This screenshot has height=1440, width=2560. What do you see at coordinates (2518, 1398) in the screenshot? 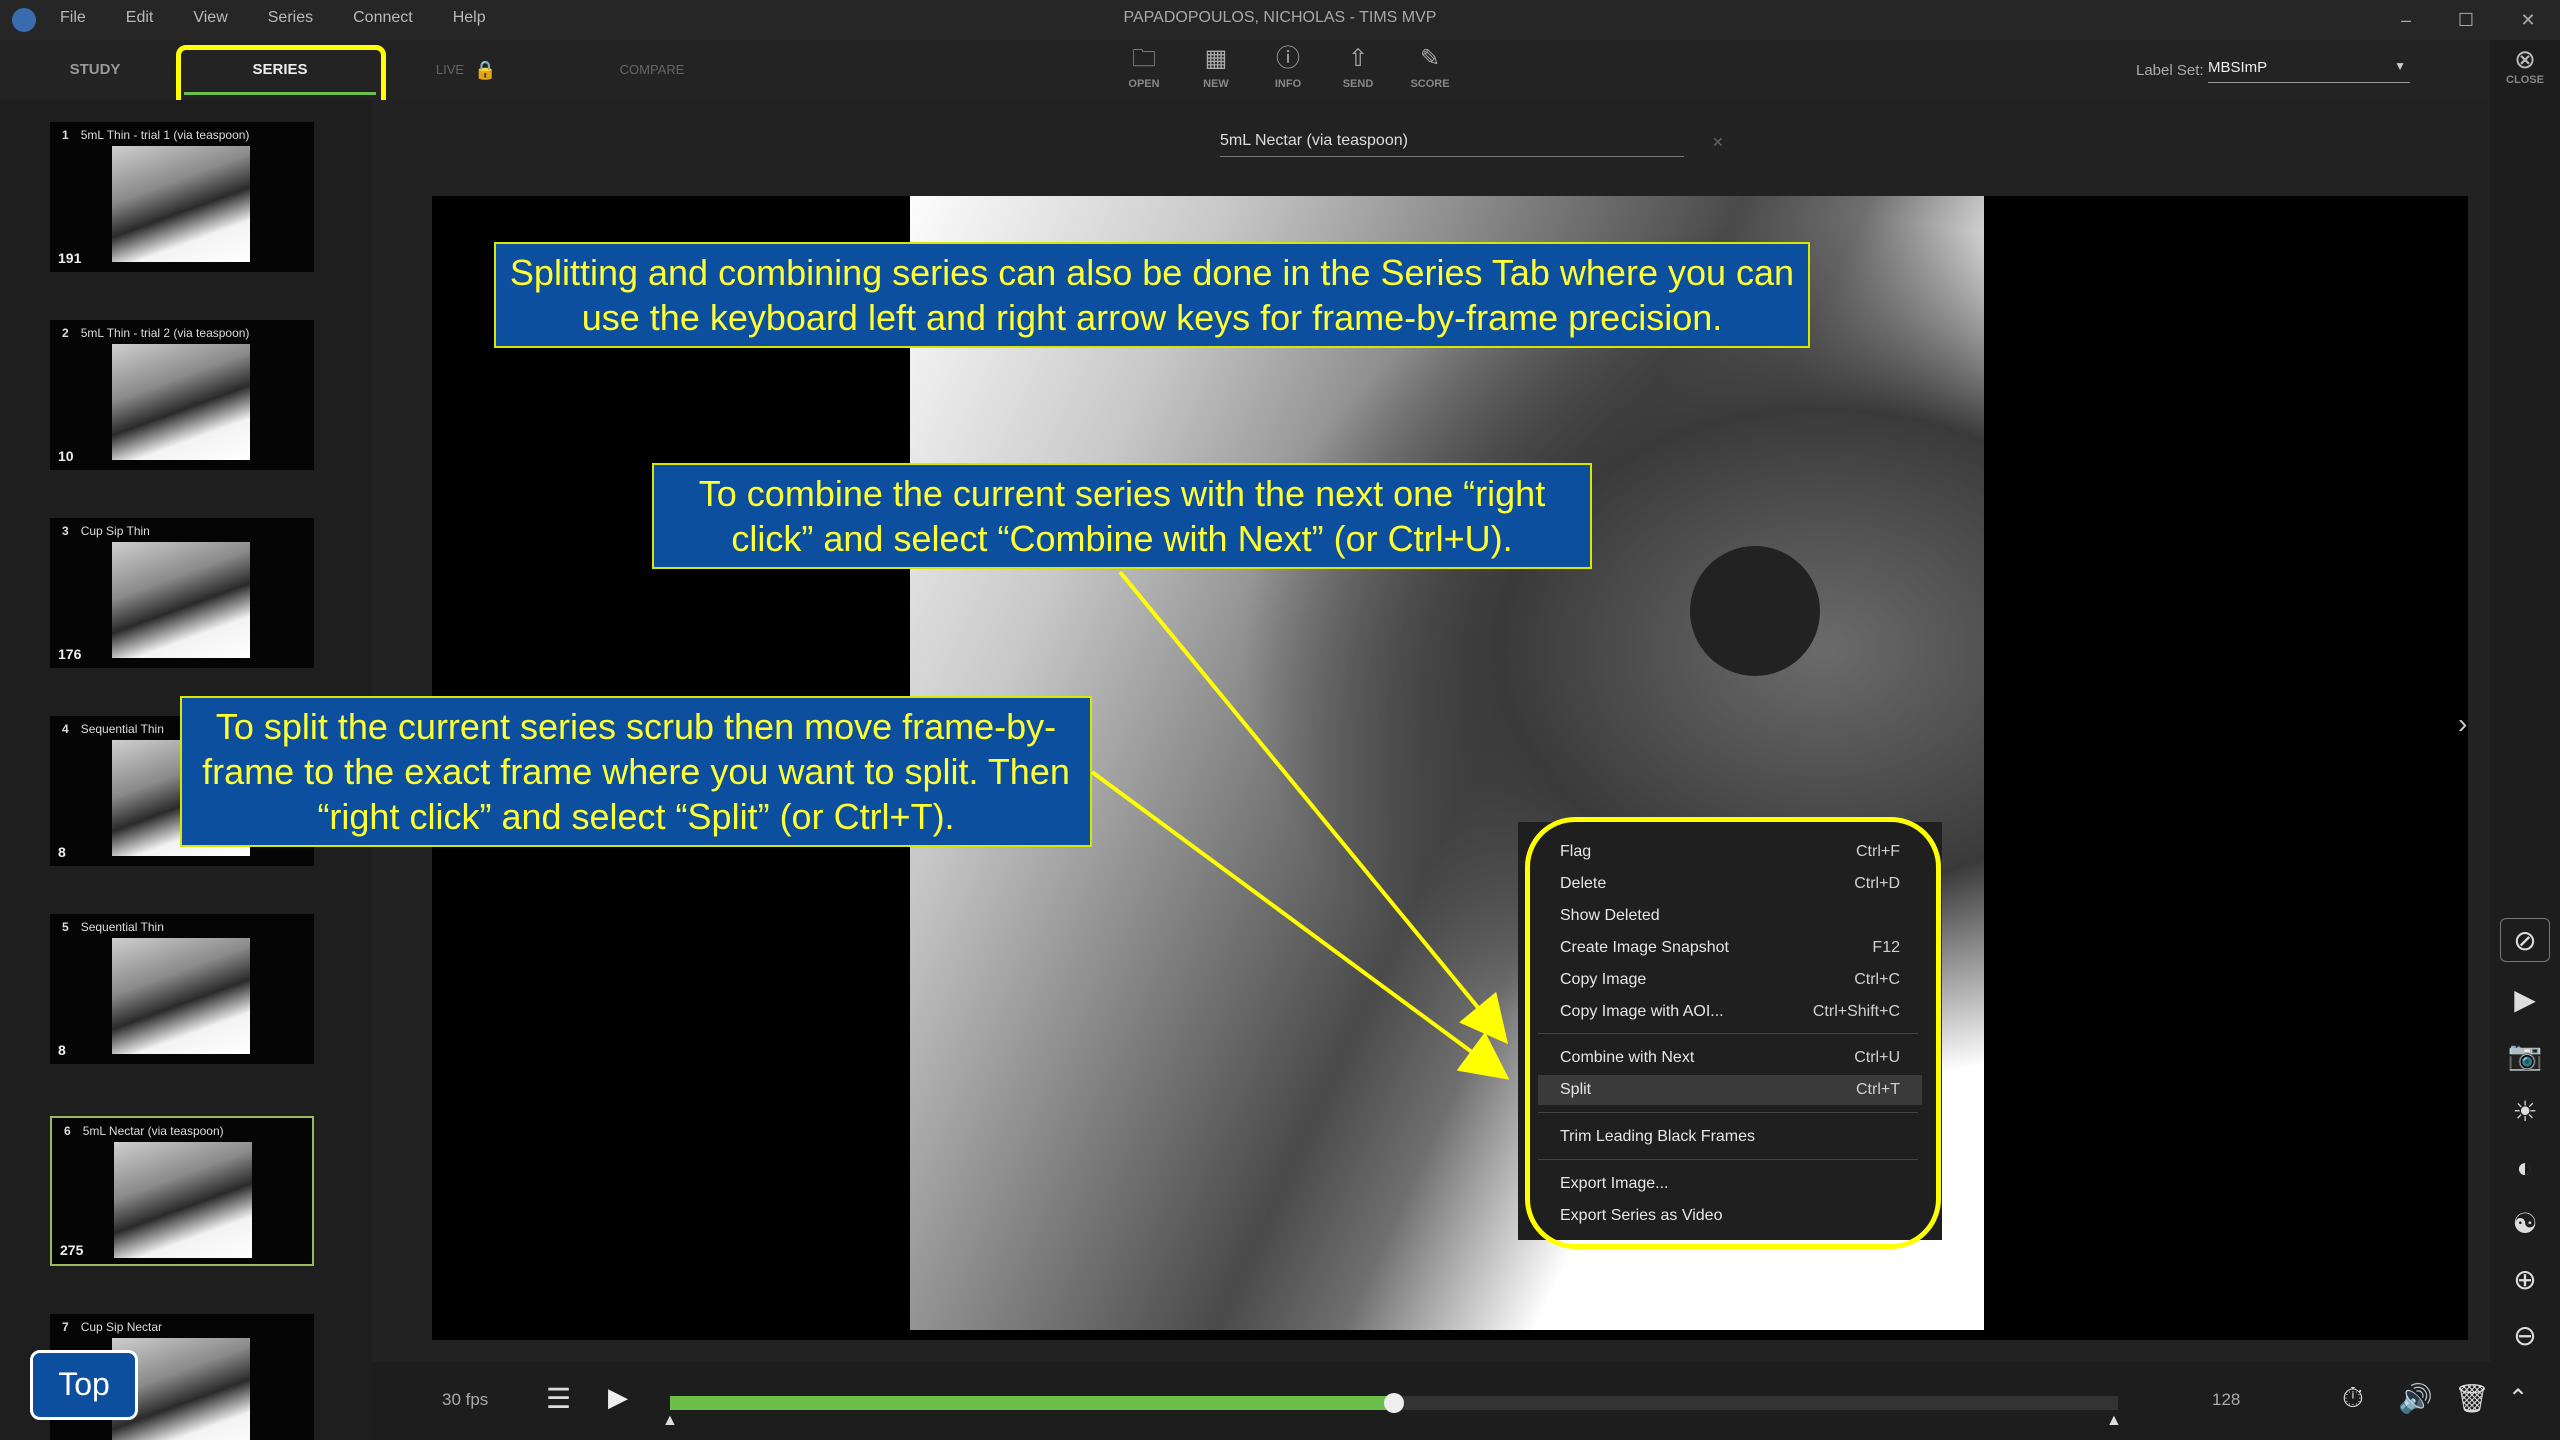
I see `collapse-icon: ⌃` at bounding box center [2518, 1398].